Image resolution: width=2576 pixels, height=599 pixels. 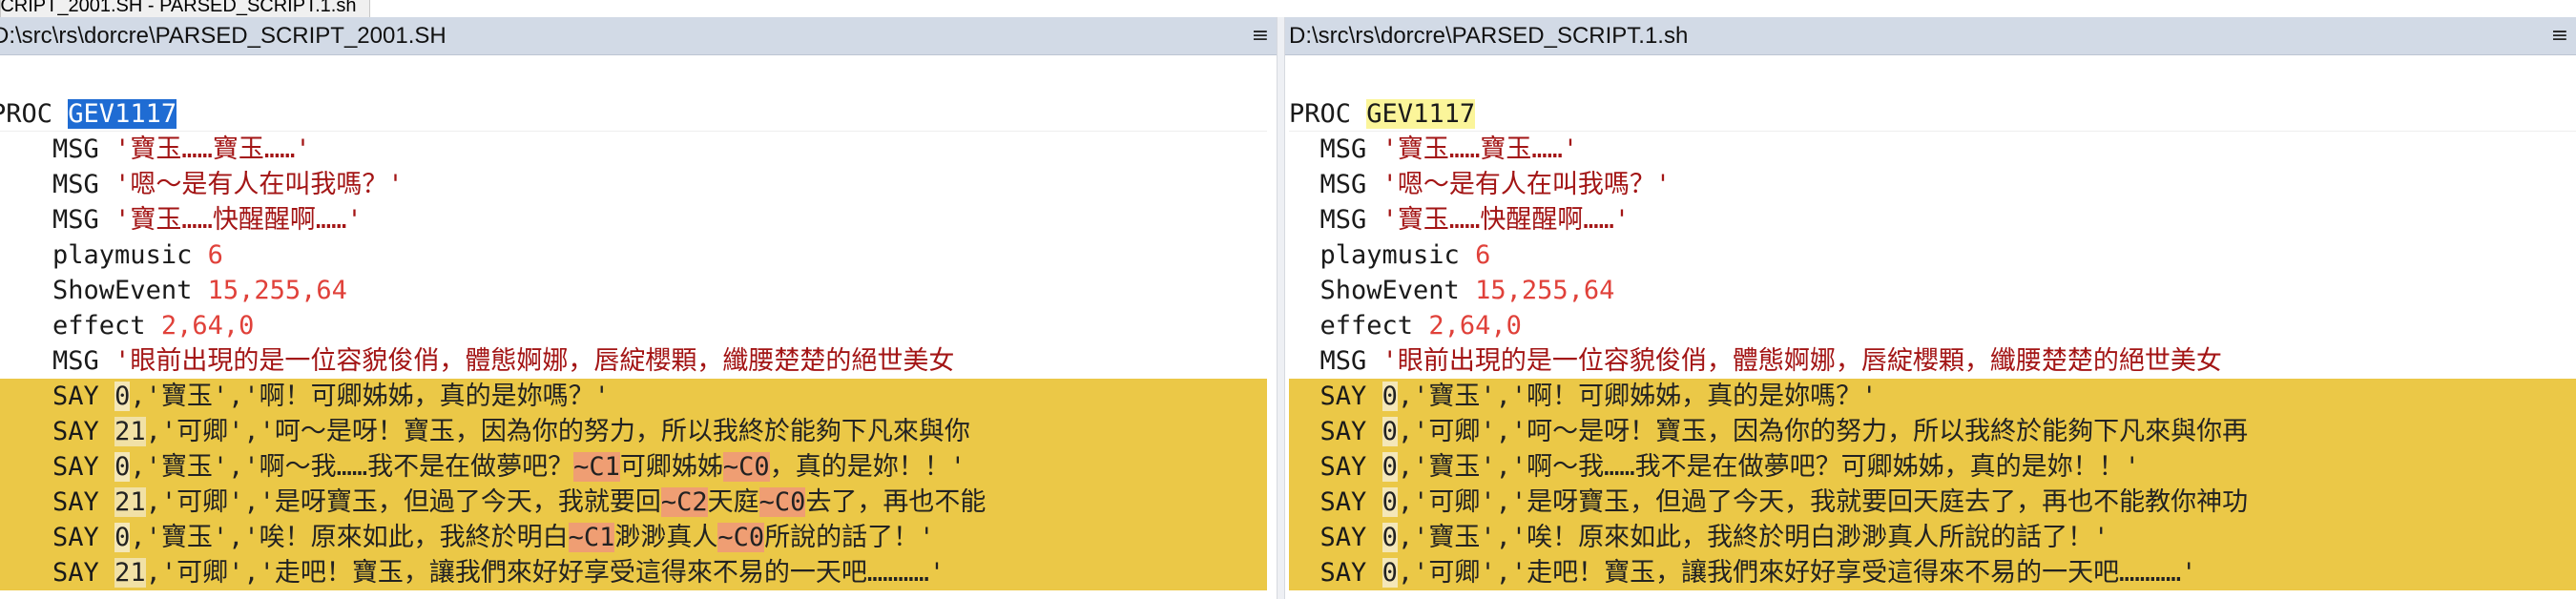 What do you see at coordinates (223, 36) in the screenshot?
I see `left-file-path: D:\src\rs\dorcre\PARSED_SCRIPT_2001.SH` at bounding box center [223, 36].